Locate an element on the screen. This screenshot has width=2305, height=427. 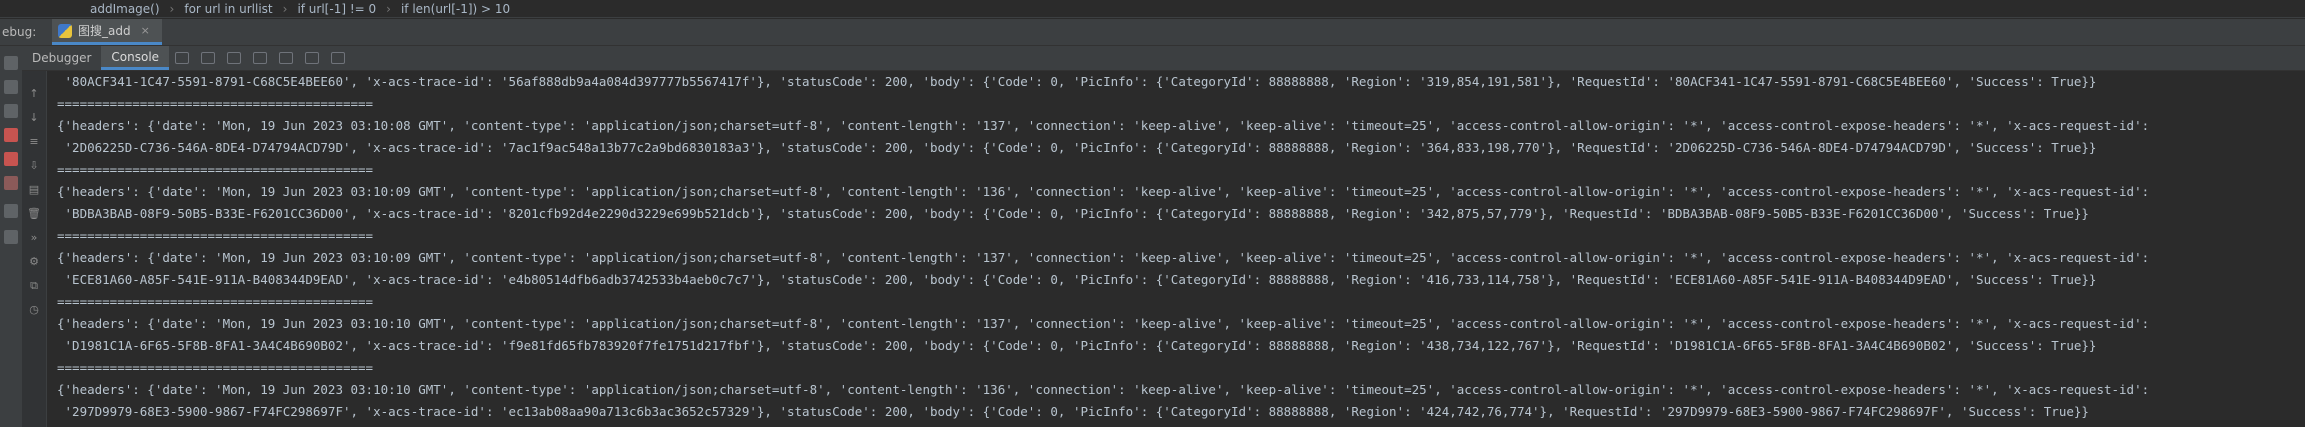
show-execution-point-icon is located at coordinates (182, 58).